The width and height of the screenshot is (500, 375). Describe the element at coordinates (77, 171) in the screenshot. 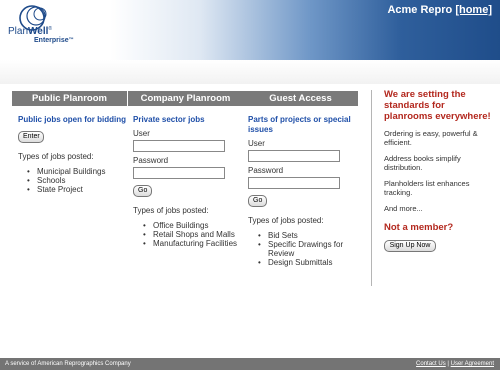

I see `list-item: Municipal Buildings` at that location.